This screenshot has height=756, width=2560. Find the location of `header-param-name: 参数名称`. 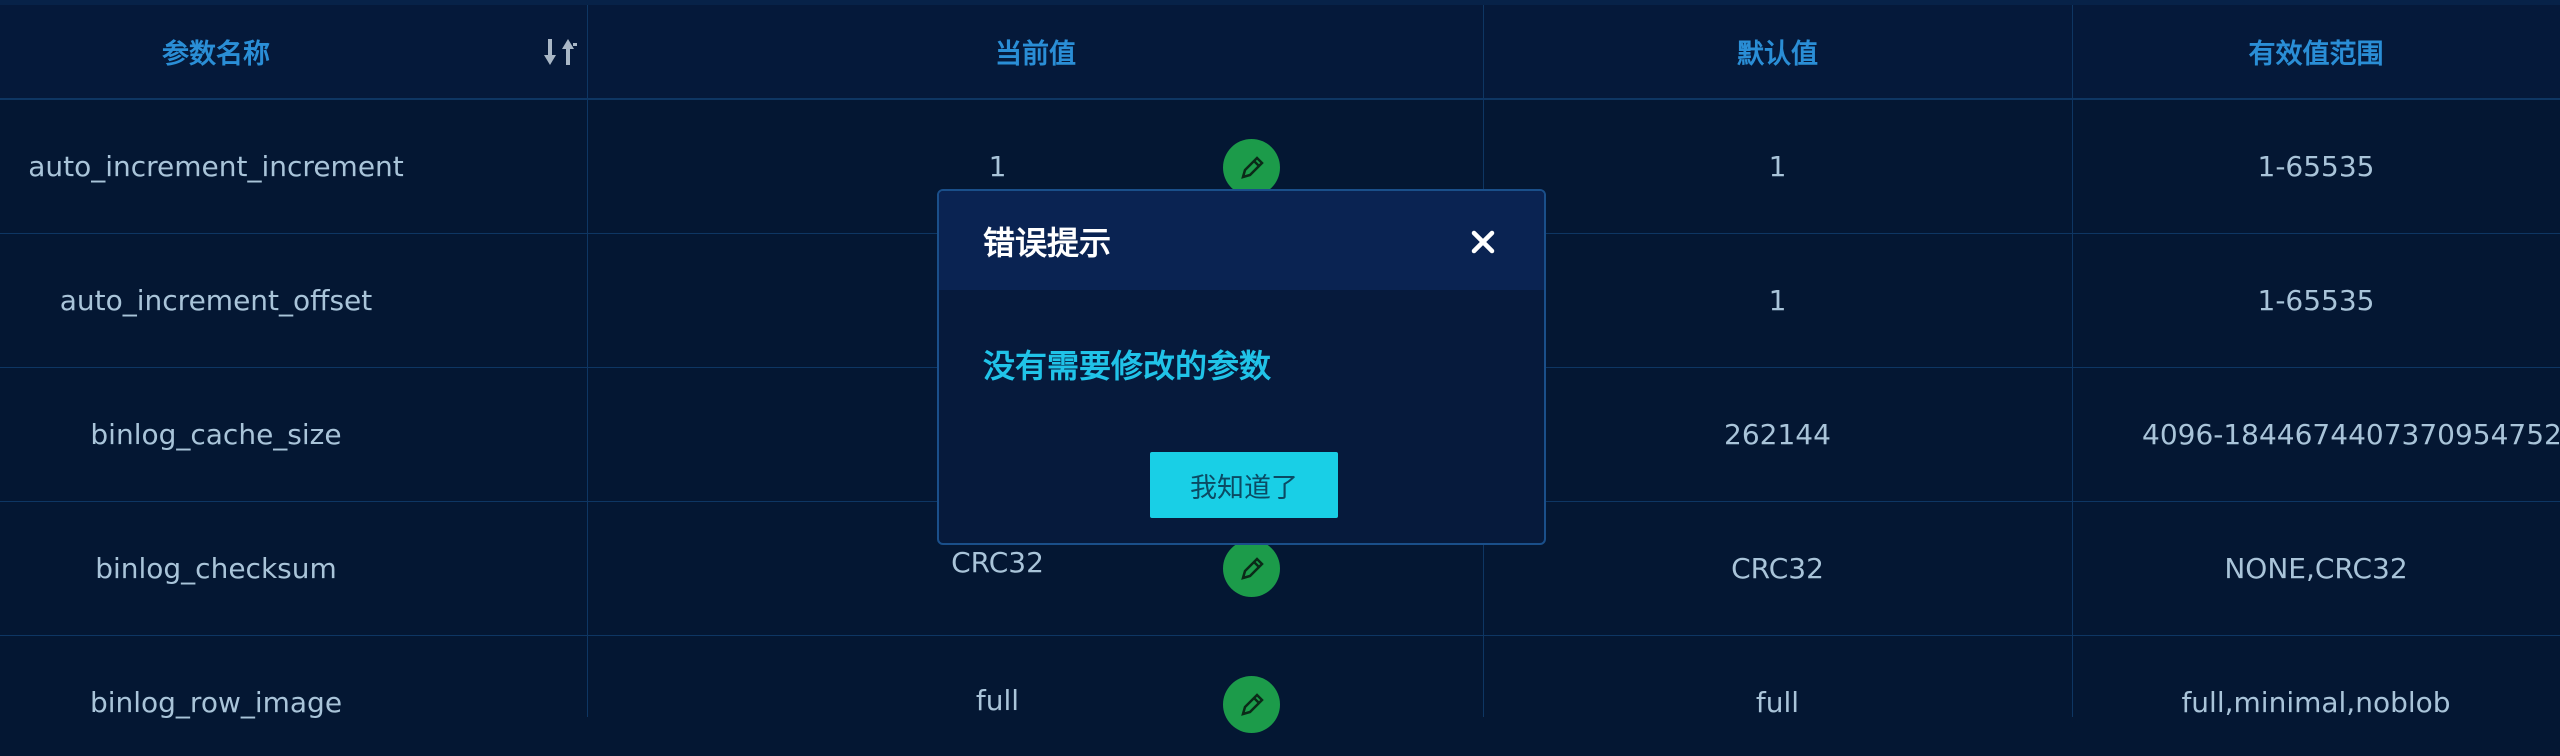

header-param-name: 参数名称 is located at coordinates (216, 51).